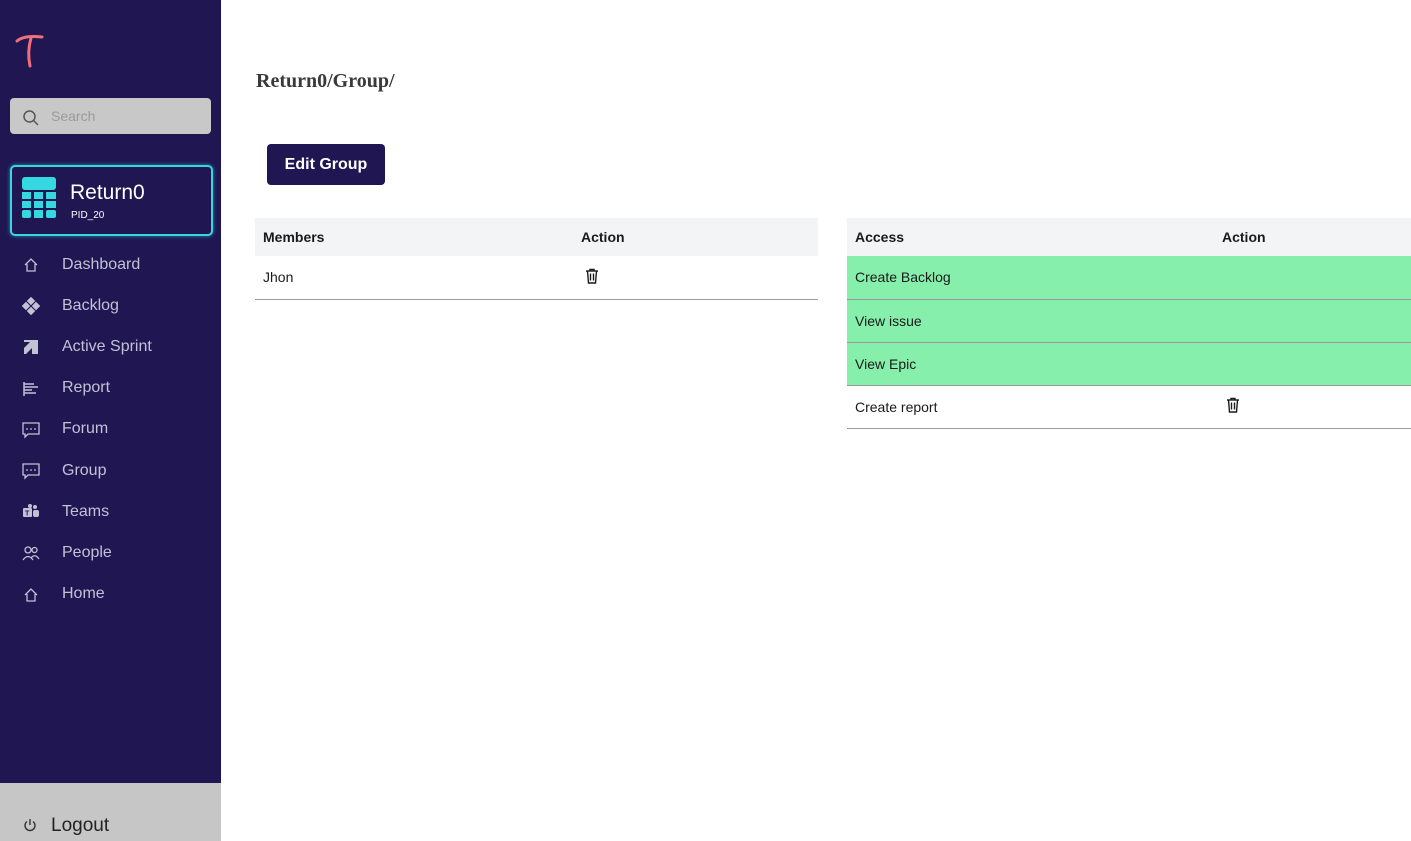 This screenshot has height=841, width=1411. Describe the element at coordinates (31, 347) in the screenshot. I see `sprint-icon` at that location.